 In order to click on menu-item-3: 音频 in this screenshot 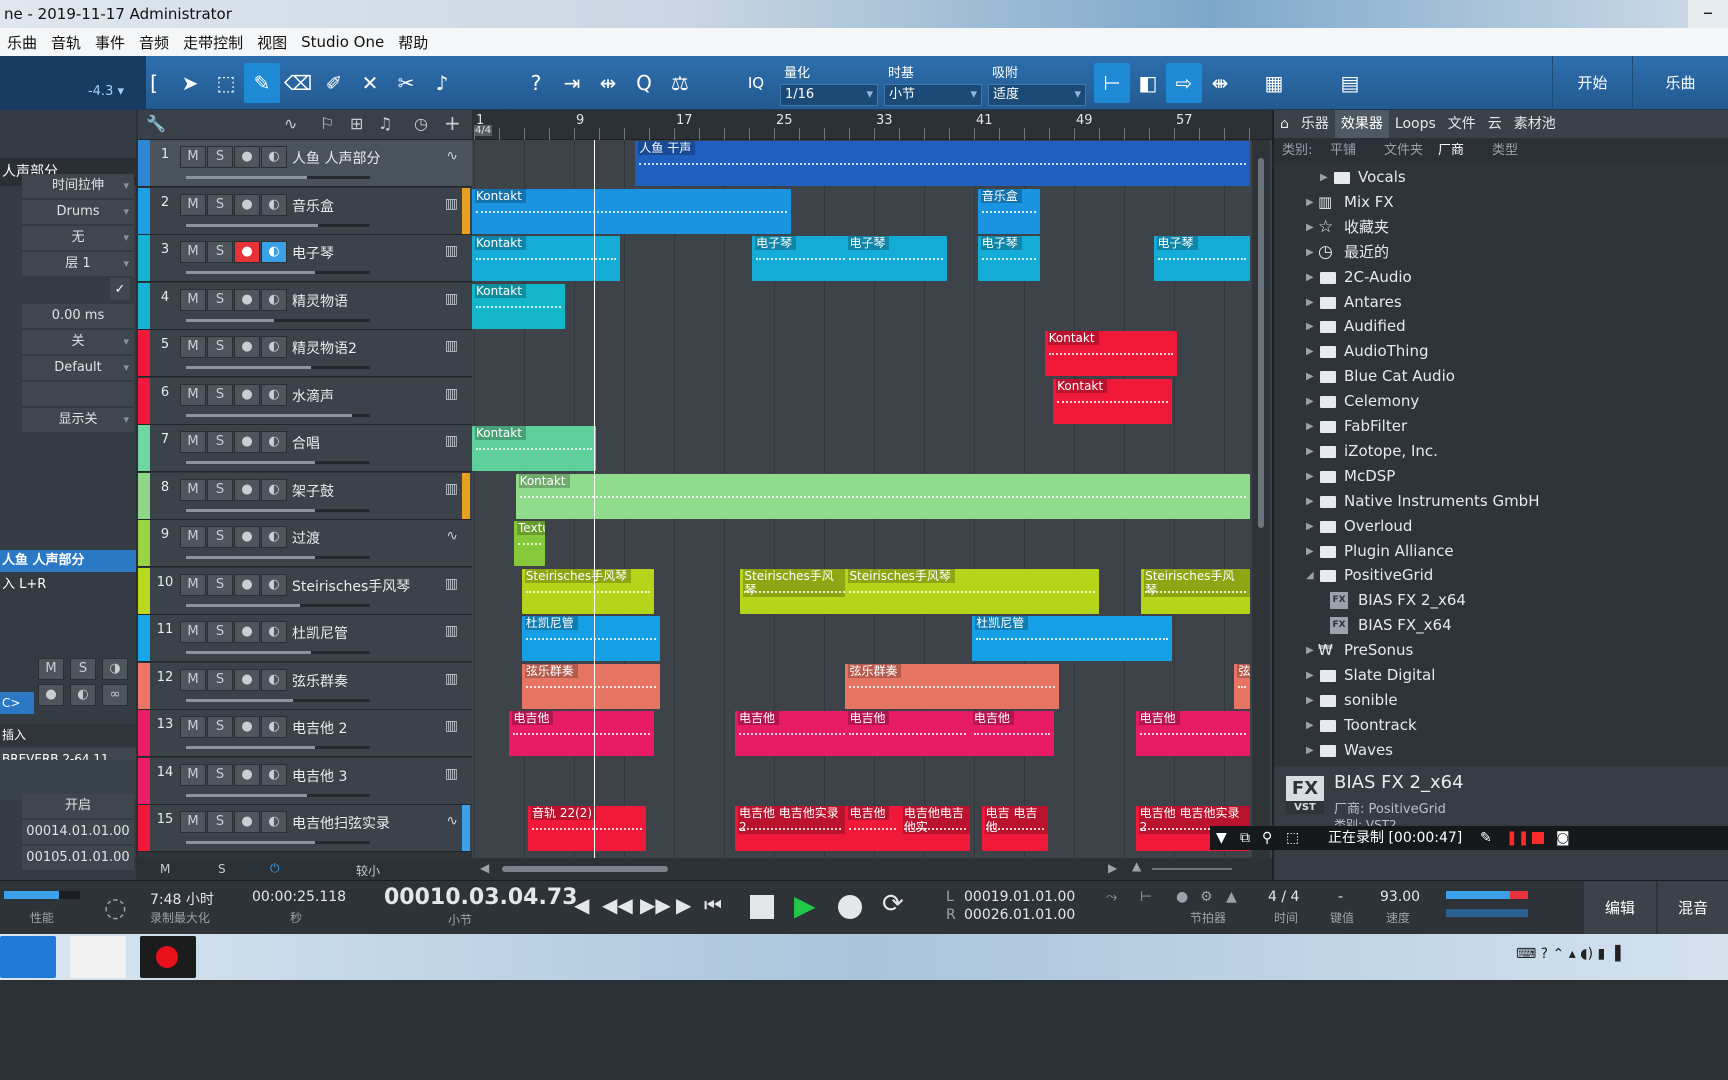, I will do `click(154, 42)`.